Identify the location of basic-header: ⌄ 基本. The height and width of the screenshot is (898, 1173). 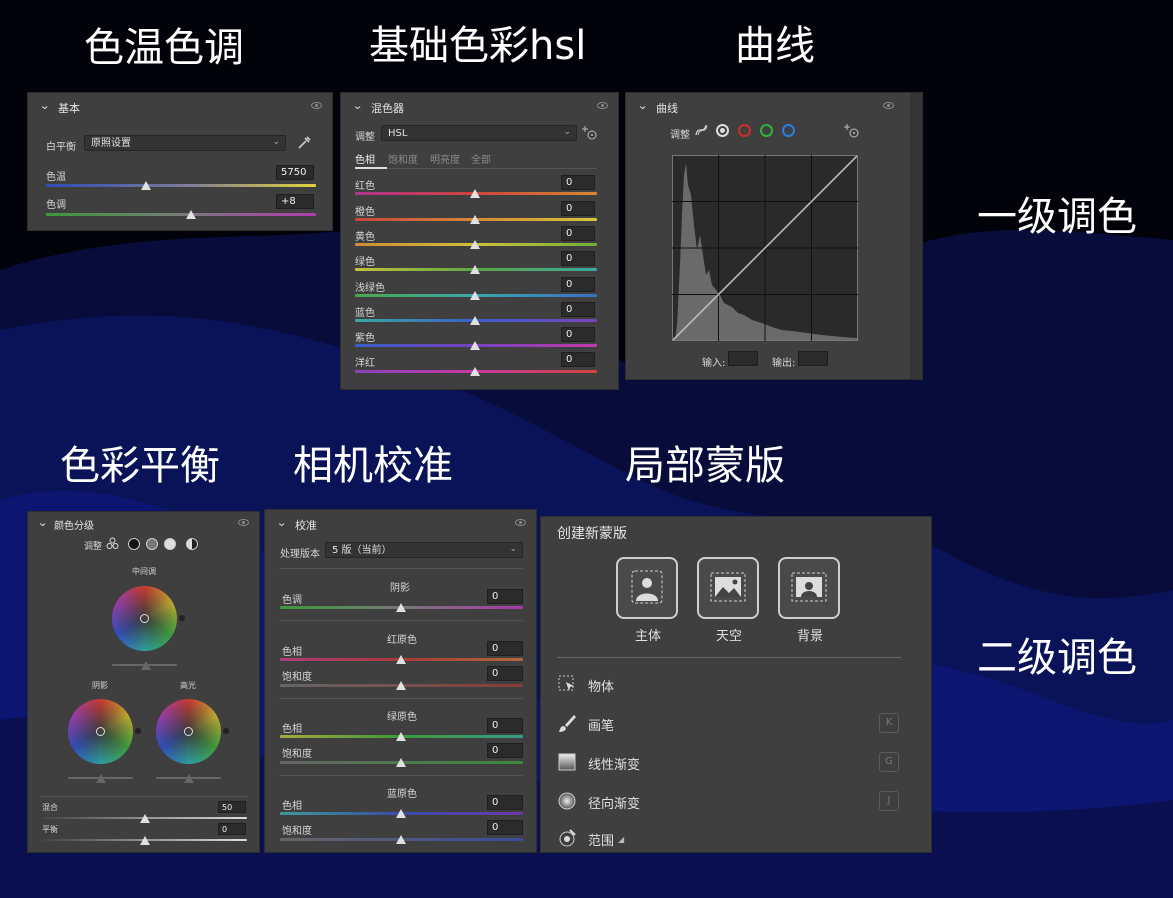
(180, 106).